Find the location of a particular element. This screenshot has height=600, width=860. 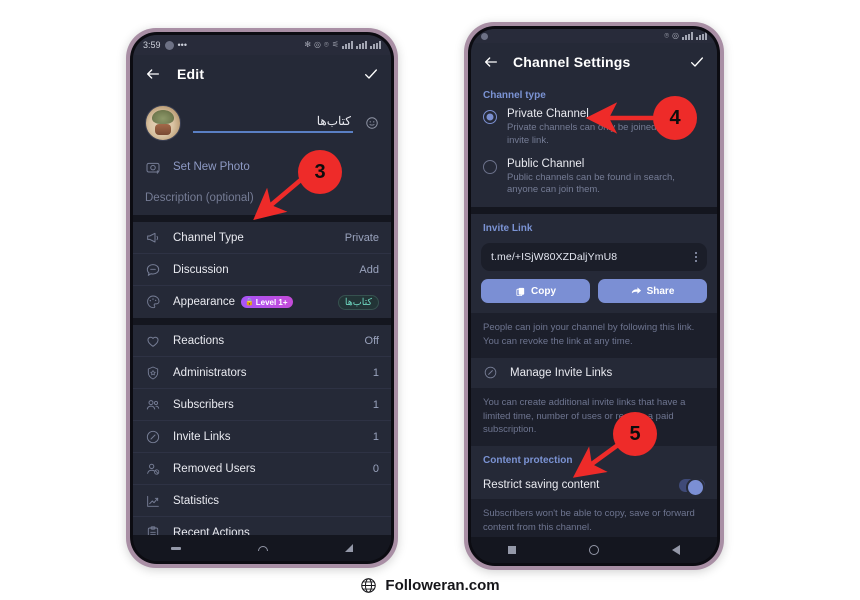

annotation-marker-3: 3 is located at coordinates (320, 172).